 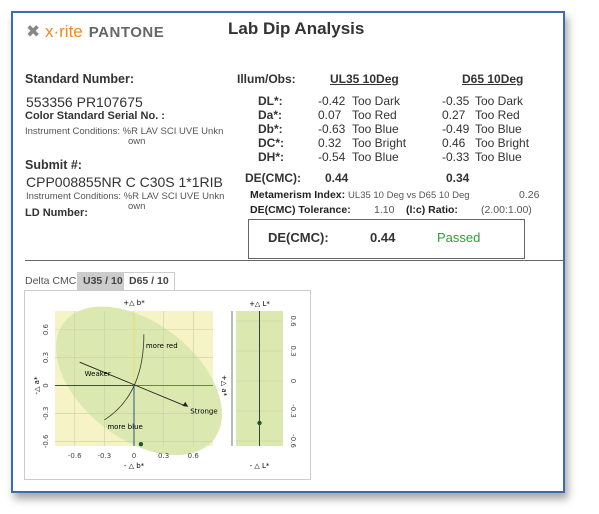 I want to click on lightness-tick-label: -0.3, so click(x=293, y=411).